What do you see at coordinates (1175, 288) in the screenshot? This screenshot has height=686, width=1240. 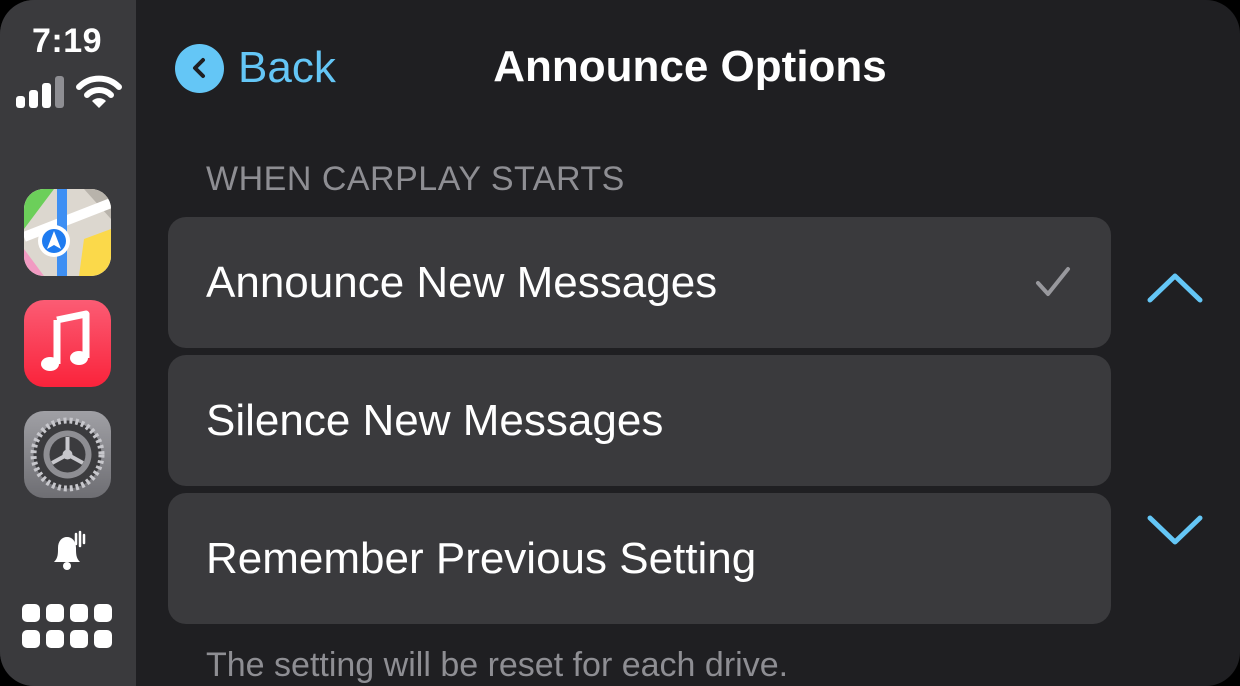 I see `scroll-up-chevron-icon` at bounding box center [1175, 288].